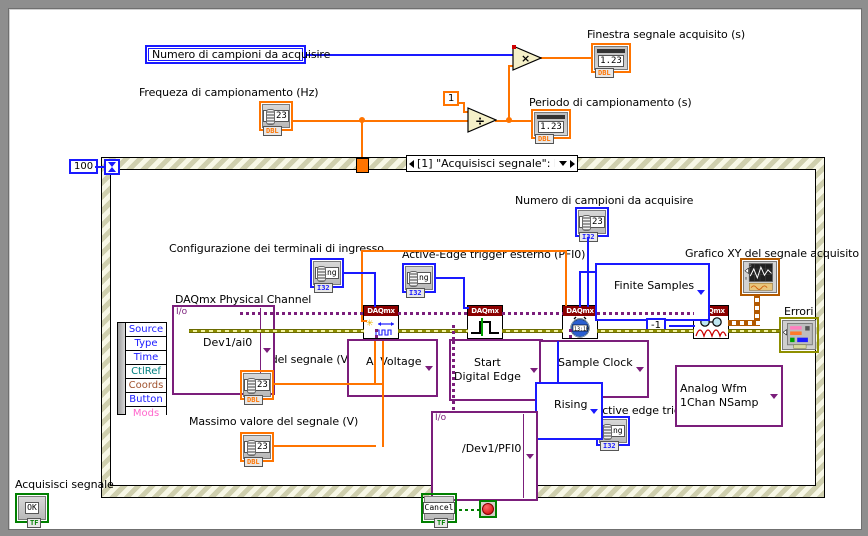 This screenshot has height=536, width=868. Describe the element at coordinates (241, 54) in the screenshot. I see `terminal-numero-campioni-top-label: Numero di campioni da acquisire` at that location.